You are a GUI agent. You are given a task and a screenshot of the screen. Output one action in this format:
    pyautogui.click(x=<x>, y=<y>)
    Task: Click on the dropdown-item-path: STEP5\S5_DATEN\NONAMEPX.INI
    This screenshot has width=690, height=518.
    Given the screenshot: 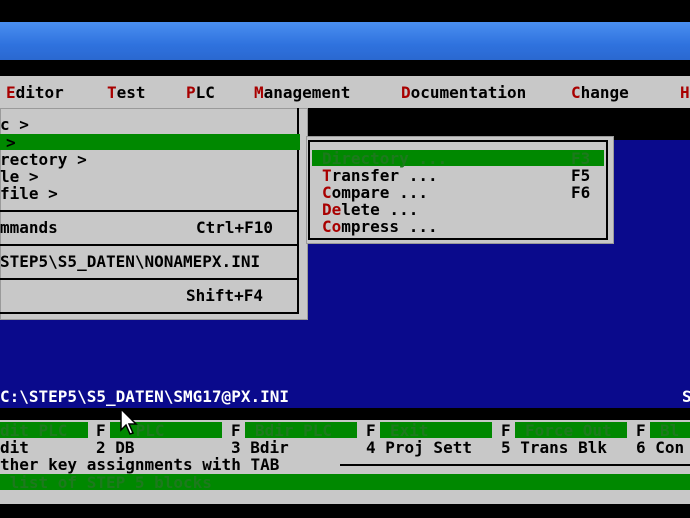 What is the action you would take?
    pyautogui.click(x=130, y=261)
    